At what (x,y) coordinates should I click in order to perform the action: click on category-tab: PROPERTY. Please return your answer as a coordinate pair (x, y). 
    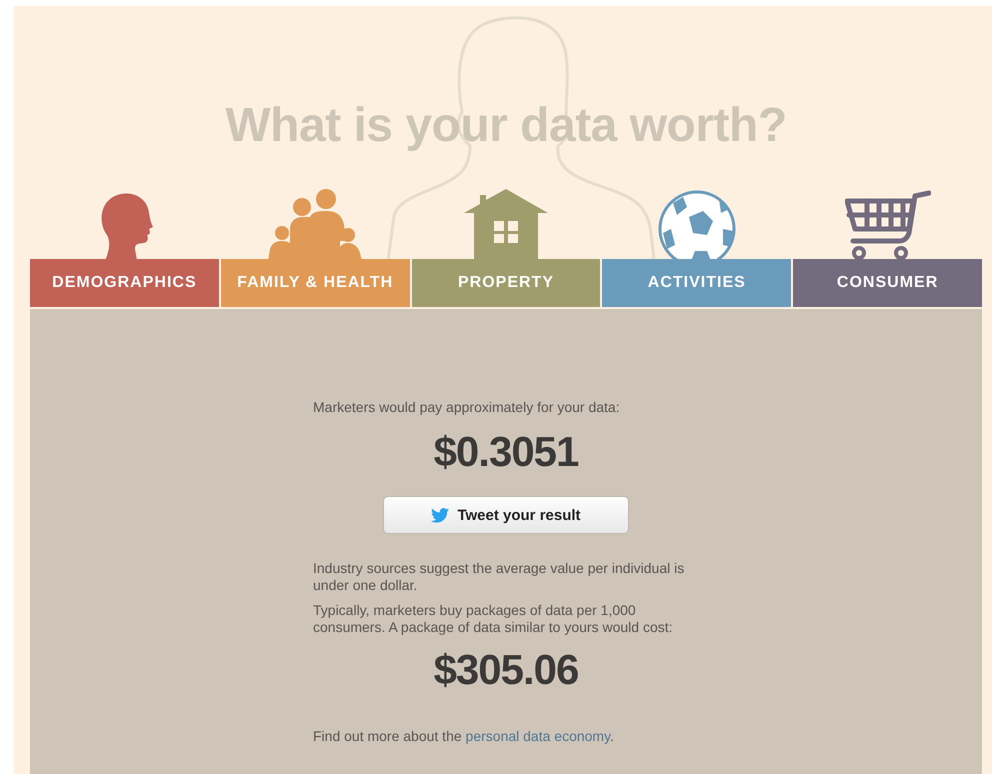
    Looking at the image, I should click on (506, 283).